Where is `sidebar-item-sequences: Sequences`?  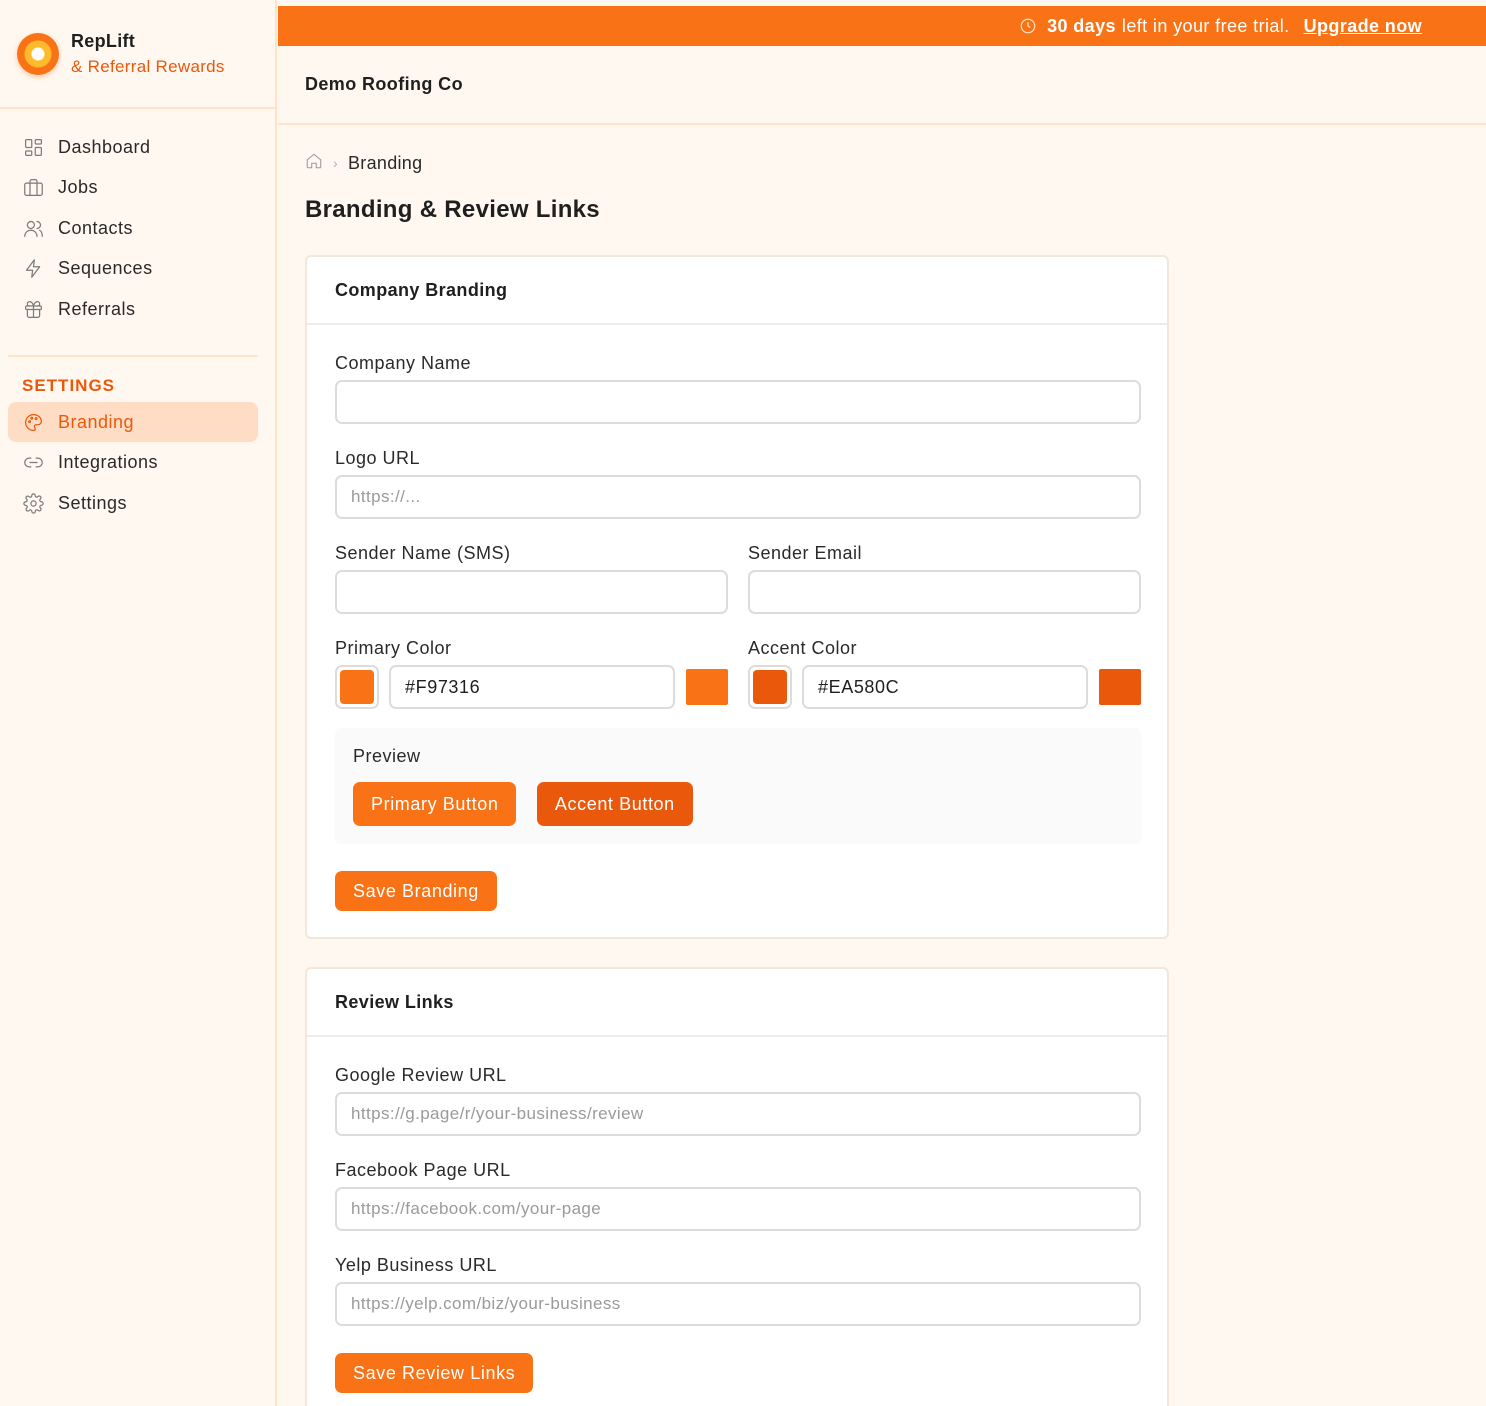
sidebar-item-sequences: Sequences is located at coordinates (133, 269).